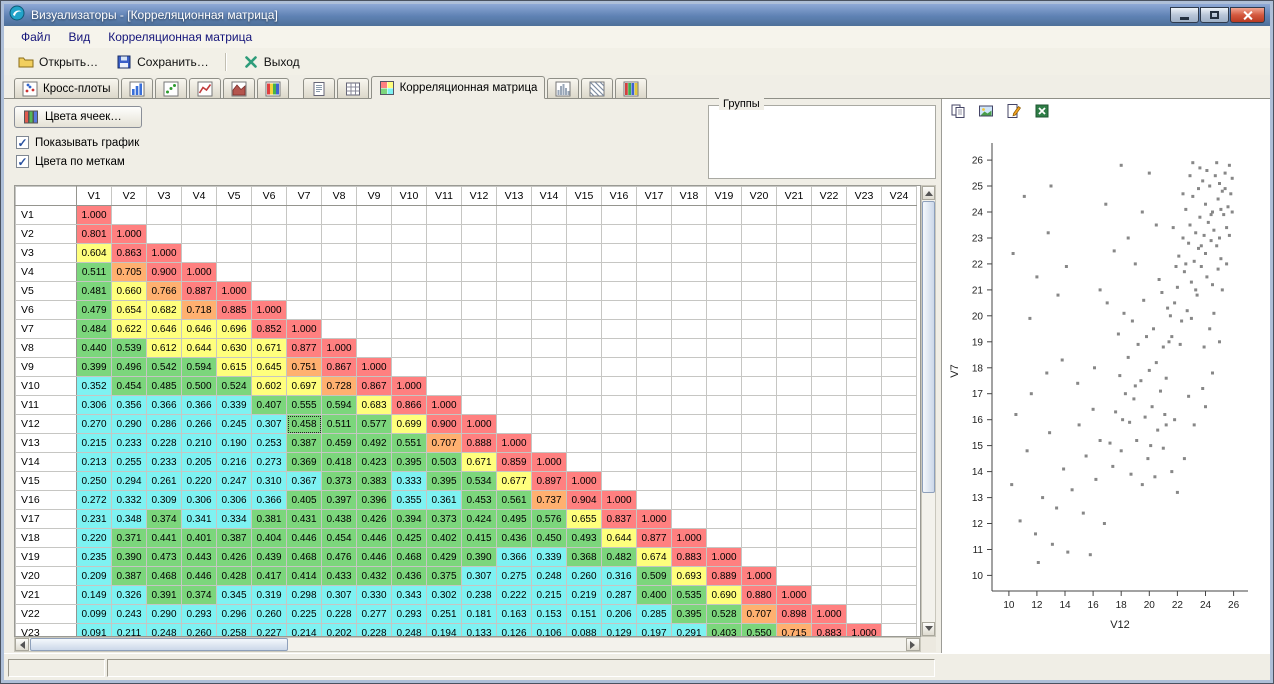 This screenshot has width=1274, height=684. Describe the element at coordinates (654, 538) in the screenshot. I see `matrix-cell: 0.877` at that location.